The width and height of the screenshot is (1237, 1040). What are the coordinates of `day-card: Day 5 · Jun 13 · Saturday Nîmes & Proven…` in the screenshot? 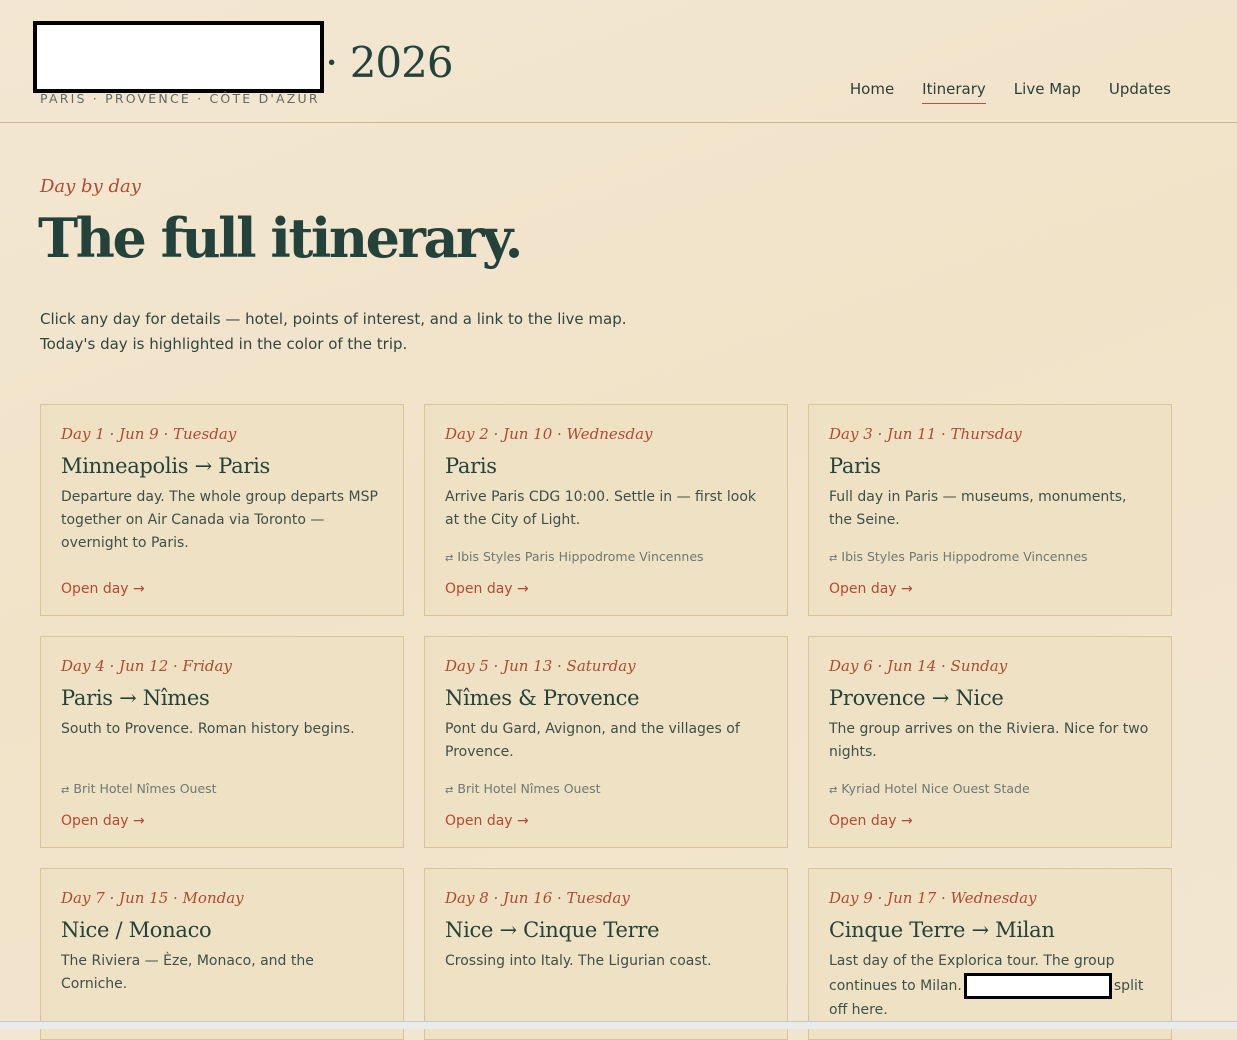 It's located at (606, 742).